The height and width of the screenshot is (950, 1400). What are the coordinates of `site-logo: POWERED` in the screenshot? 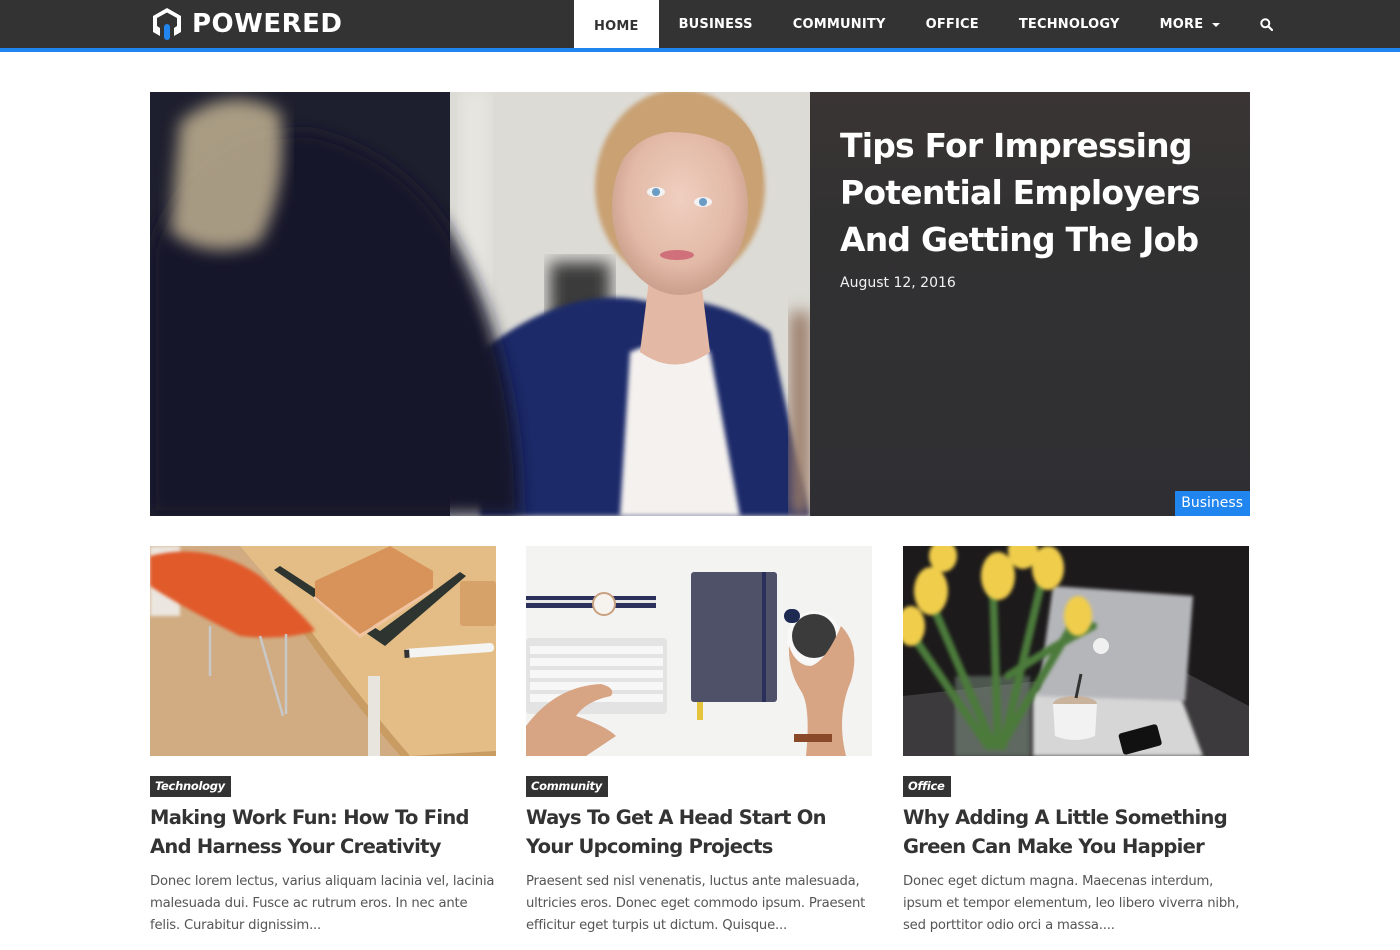 It's located at (246, 24).